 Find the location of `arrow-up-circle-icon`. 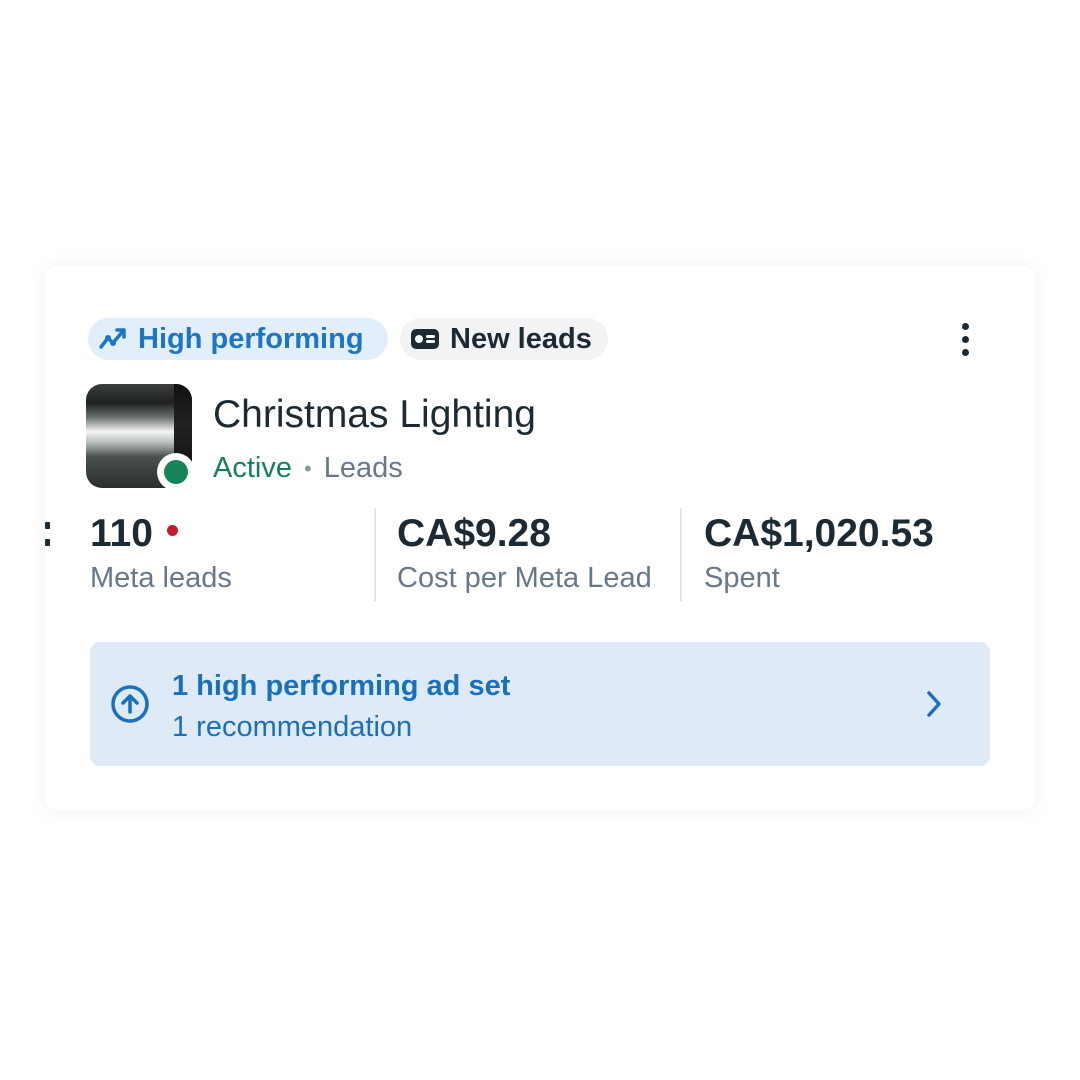

arrow-up-circle-icon is located at coordinates (130, 706).